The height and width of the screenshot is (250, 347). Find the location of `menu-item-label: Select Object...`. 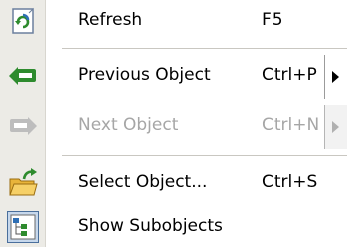

menu-item-label: Select Object... is located at coordinates (143, 182).